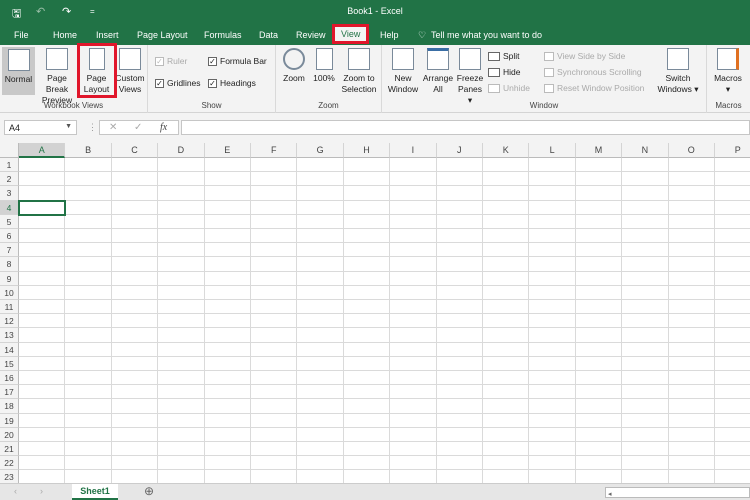  I want to click on ruler-checkbox: ✓ Ruler, so click(171, 61).